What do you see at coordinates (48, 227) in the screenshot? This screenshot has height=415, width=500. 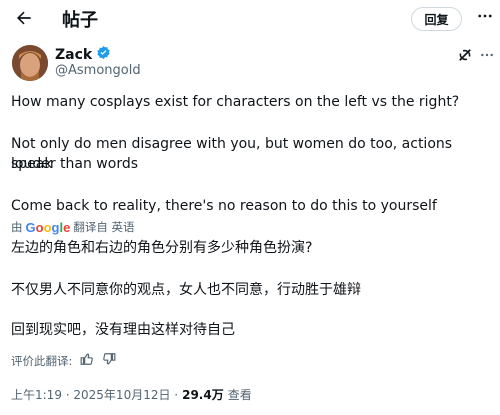 I see `google-logo: Google` at bounding box center [48, 227].